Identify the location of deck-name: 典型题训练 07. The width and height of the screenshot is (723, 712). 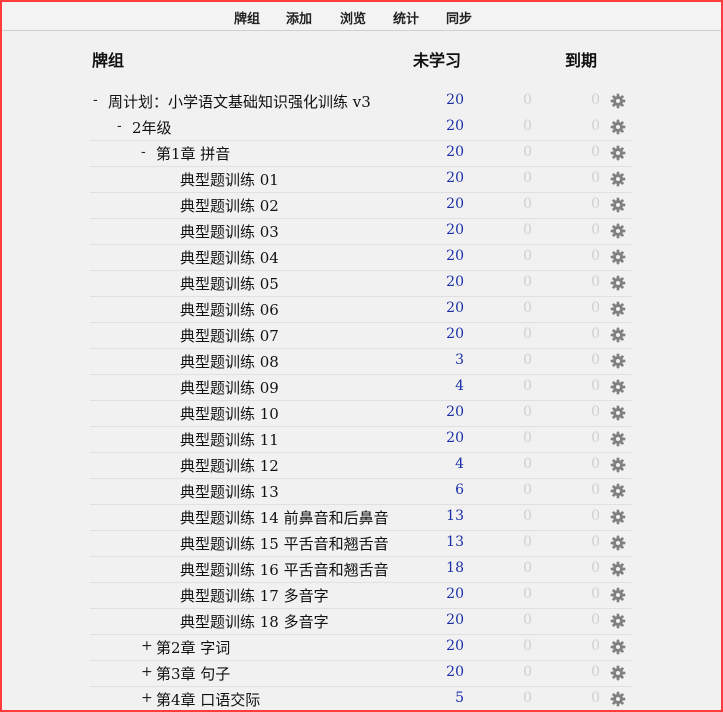
(229, 335).